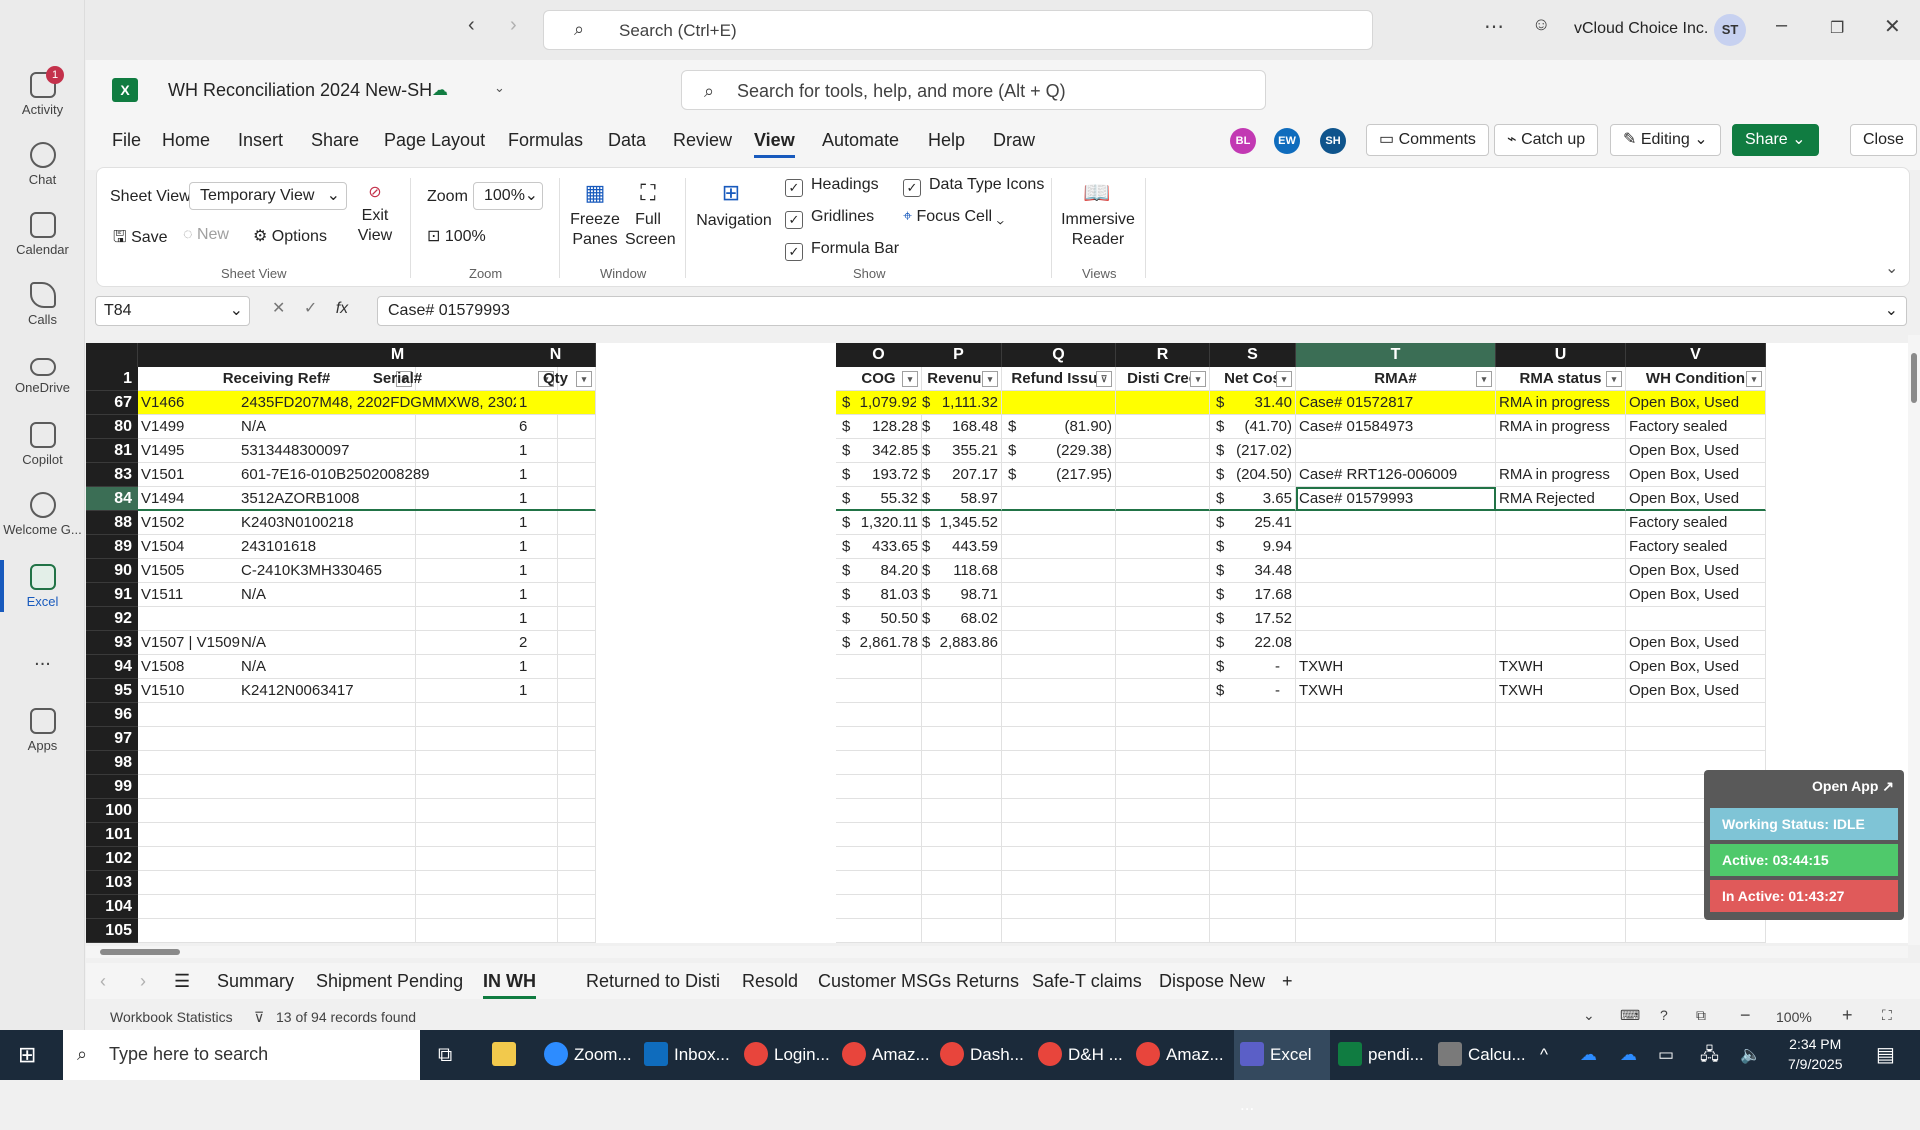 Image resolution: width=1920 pixels, height=1130 pixels. I want to click on filter-dropdown-icon: ▾, so click(1284, 379).